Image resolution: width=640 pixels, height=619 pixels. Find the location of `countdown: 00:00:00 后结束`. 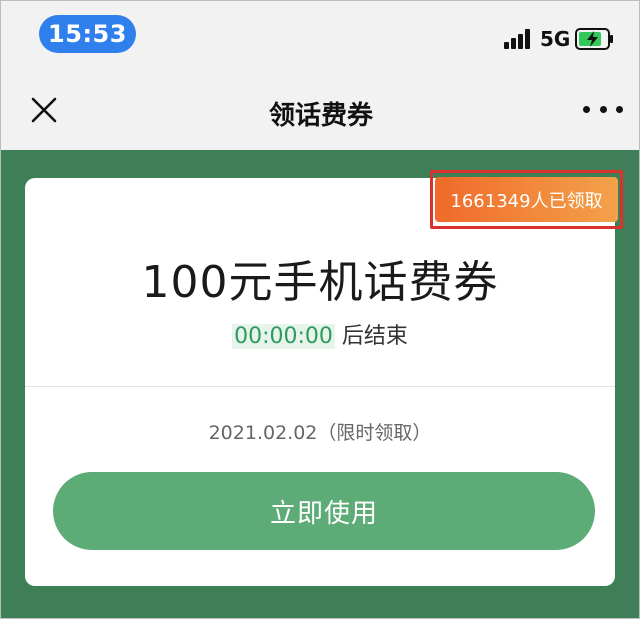

countdown: 00:00:00 后结束 is located at coordinates (320, 334).